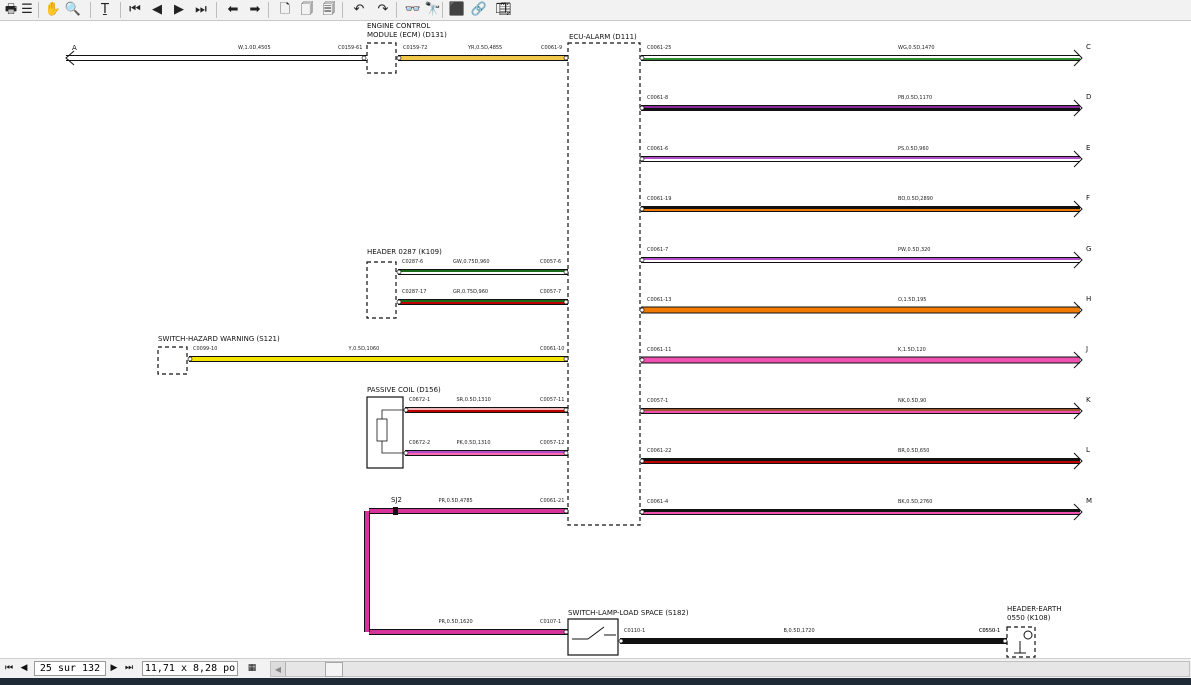  What do you see at coordinates (479, 9) in the screenshot?
I see `link-icon: 🔗` at bounding box center [479, 9].